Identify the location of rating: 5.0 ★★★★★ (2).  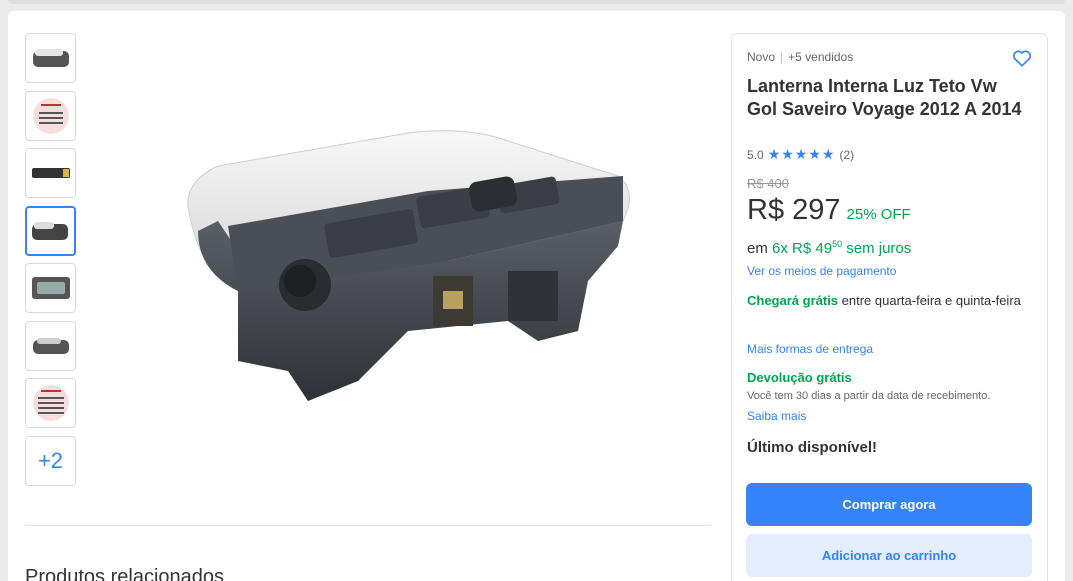
(800, 154).